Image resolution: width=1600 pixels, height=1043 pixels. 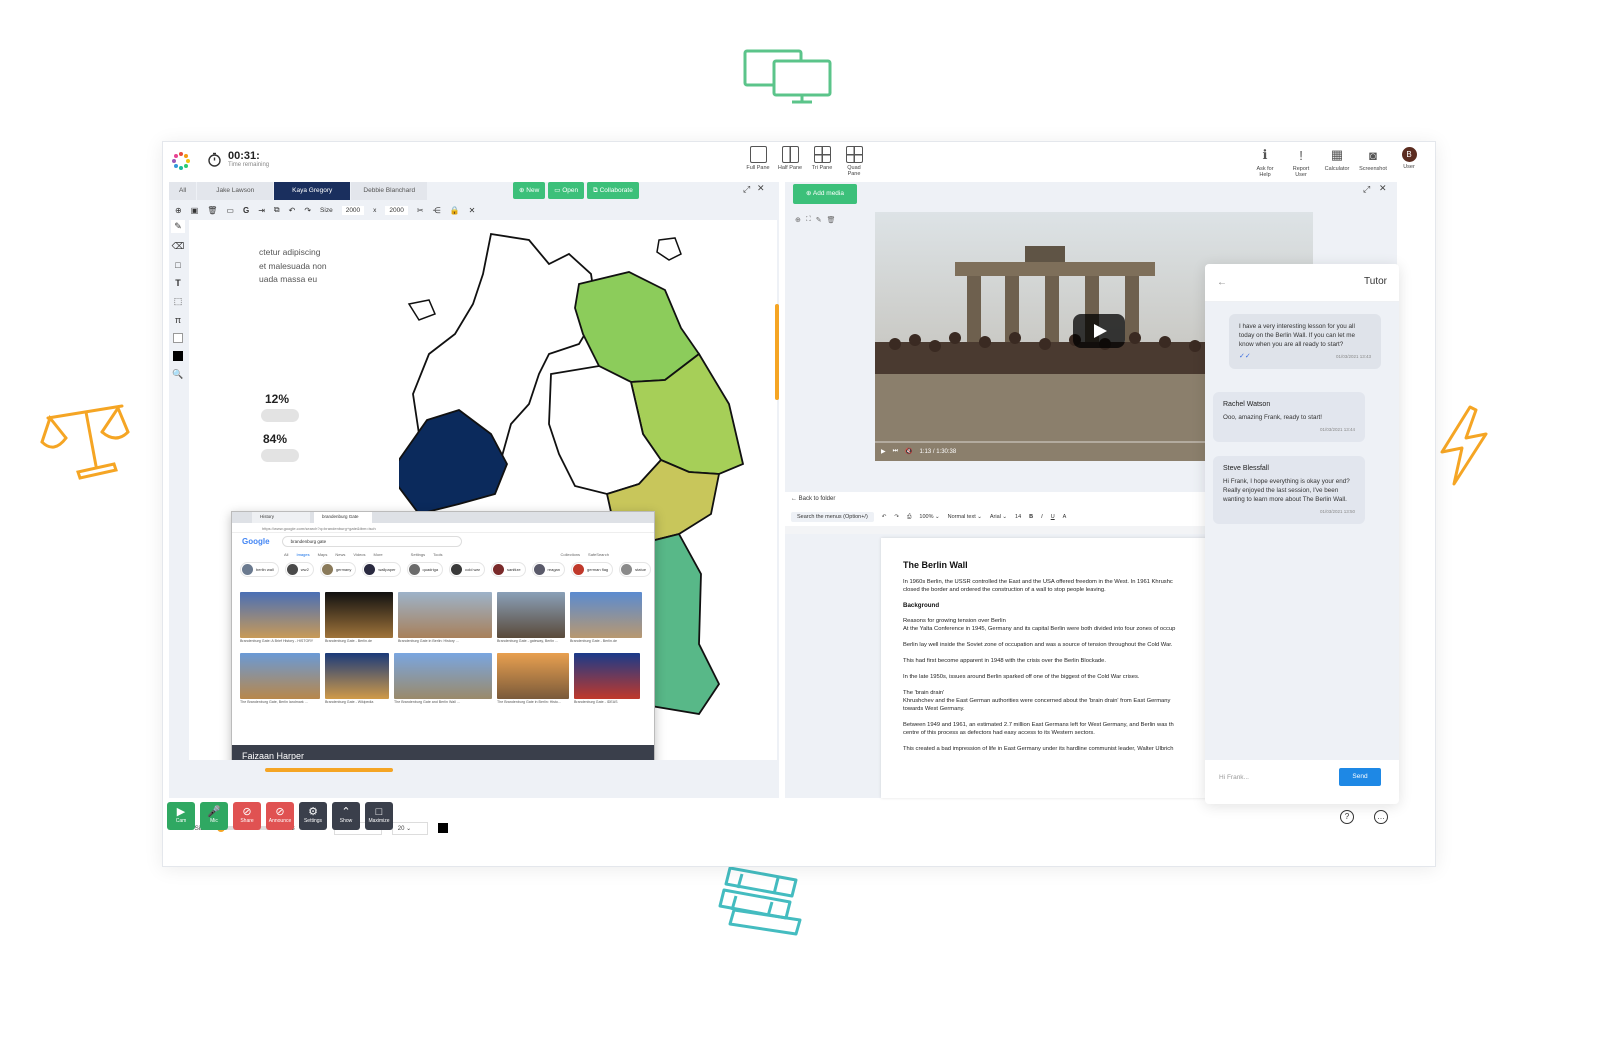 What do you see at coordinates (437, 210) in the screenshot?
I see `share-icon: ⋲` at bounding box center [437, 210].